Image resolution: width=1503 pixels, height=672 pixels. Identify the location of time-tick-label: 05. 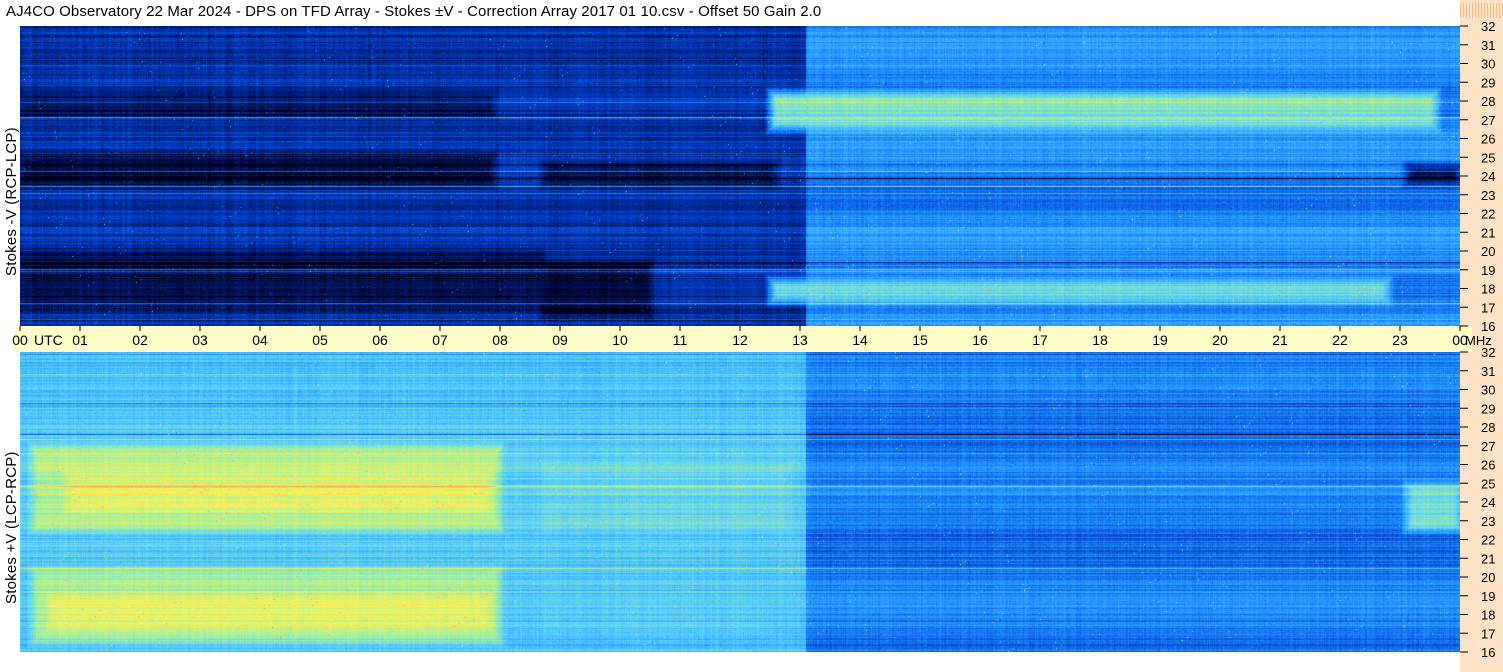
(320, 340).